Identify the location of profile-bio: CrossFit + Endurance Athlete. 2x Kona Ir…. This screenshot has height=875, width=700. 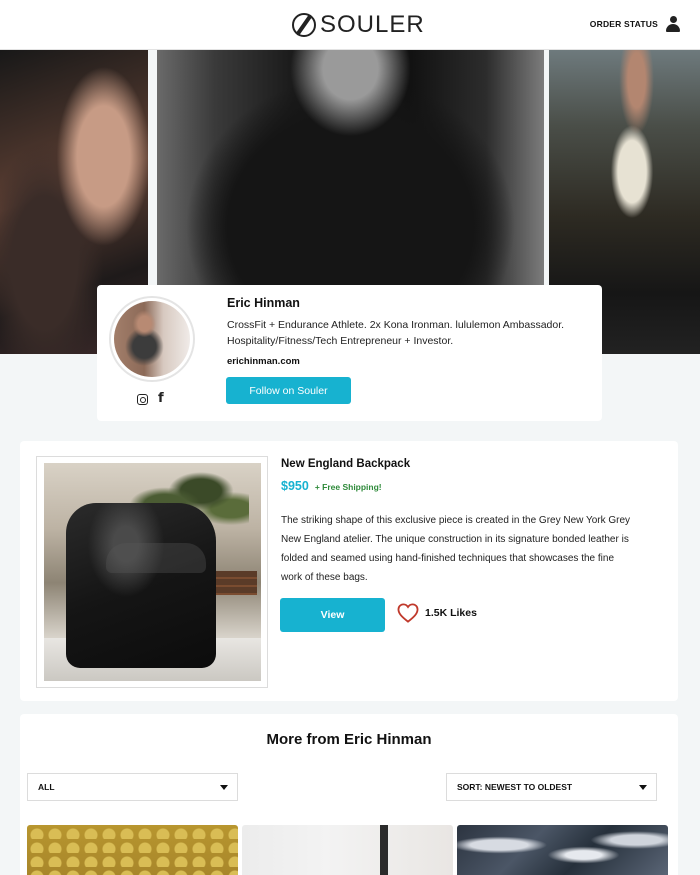
(396, 333).